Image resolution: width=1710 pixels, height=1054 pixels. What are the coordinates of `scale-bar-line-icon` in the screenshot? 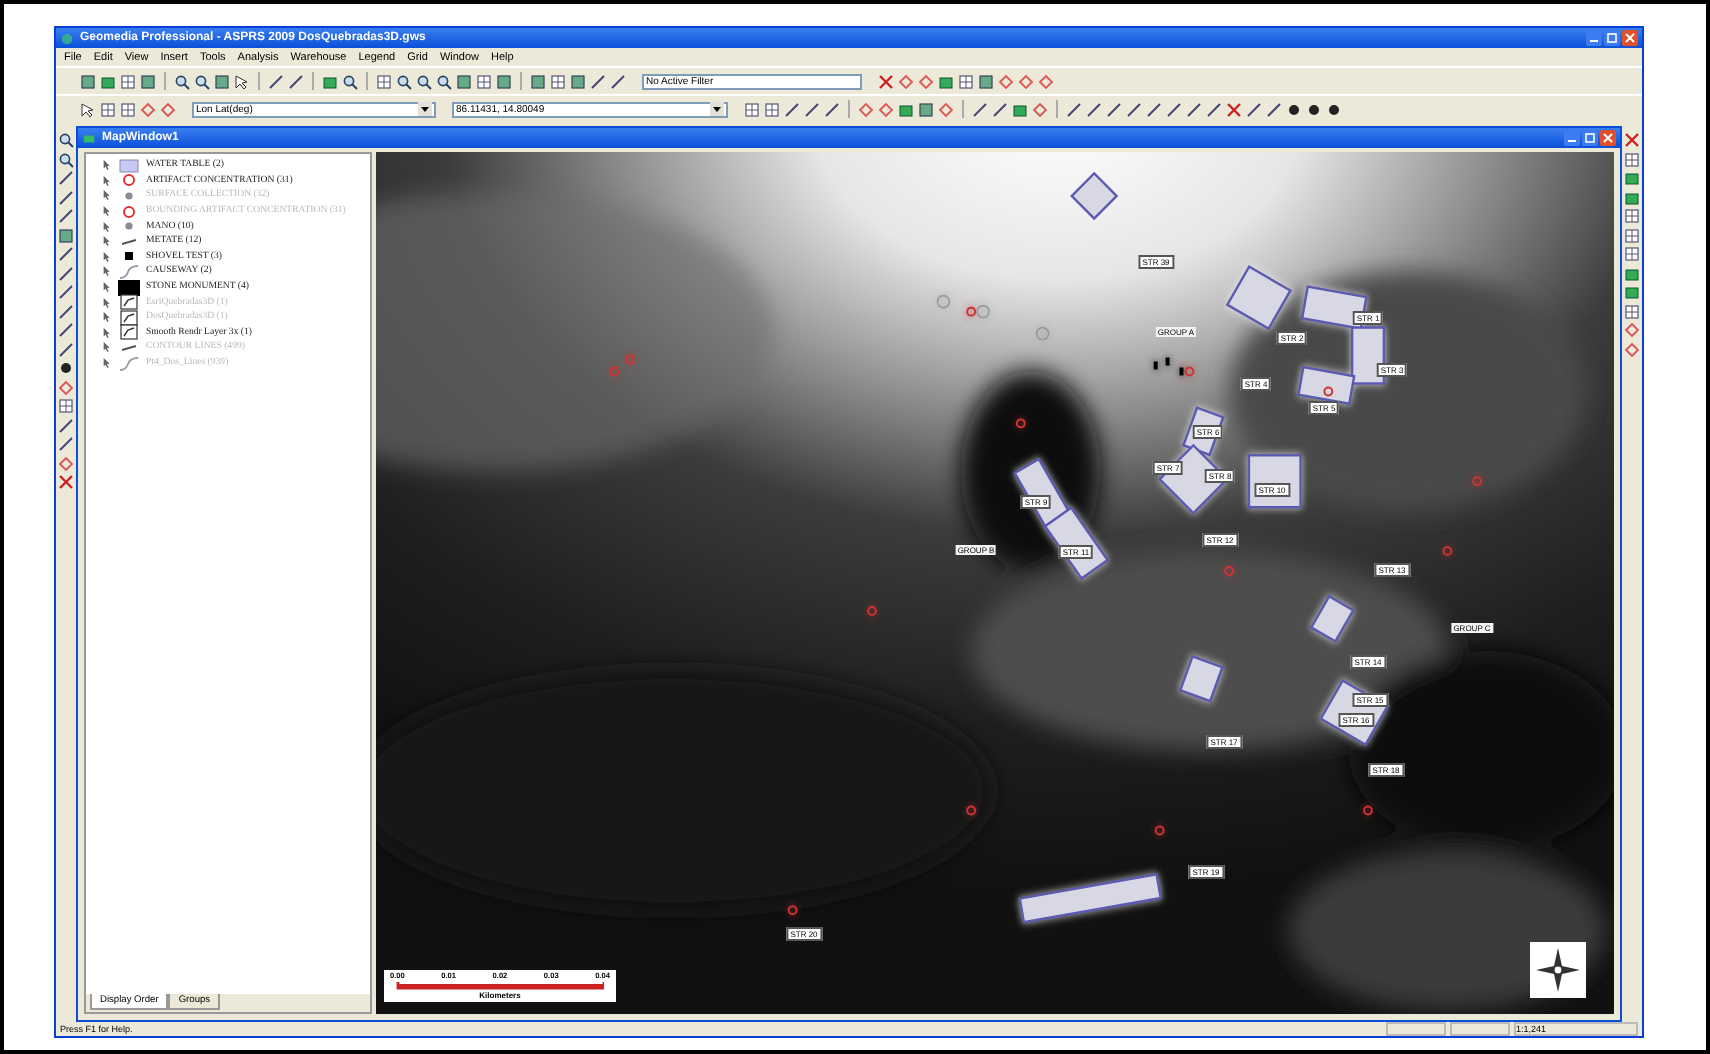 It's located at (500, 985).